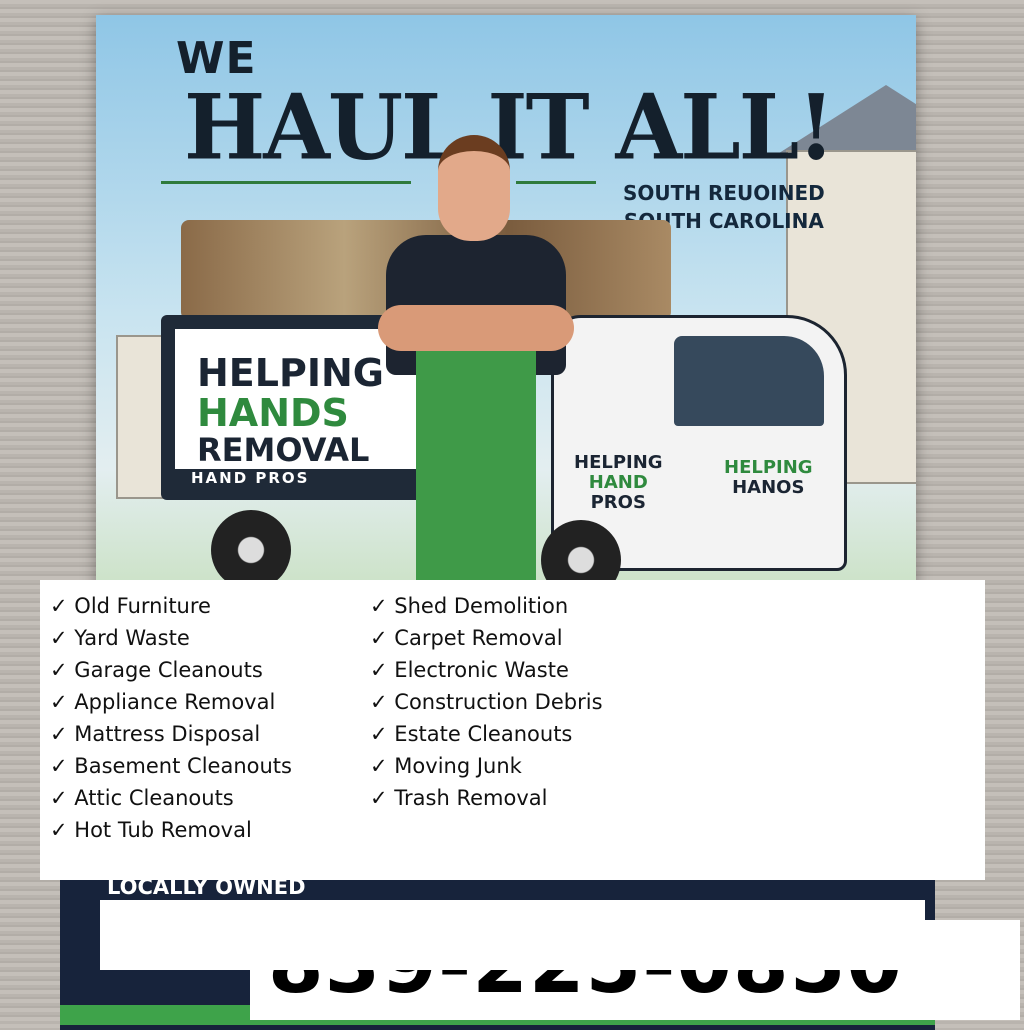  I want to click on service-label: Yard Waste, so click(132, 638).